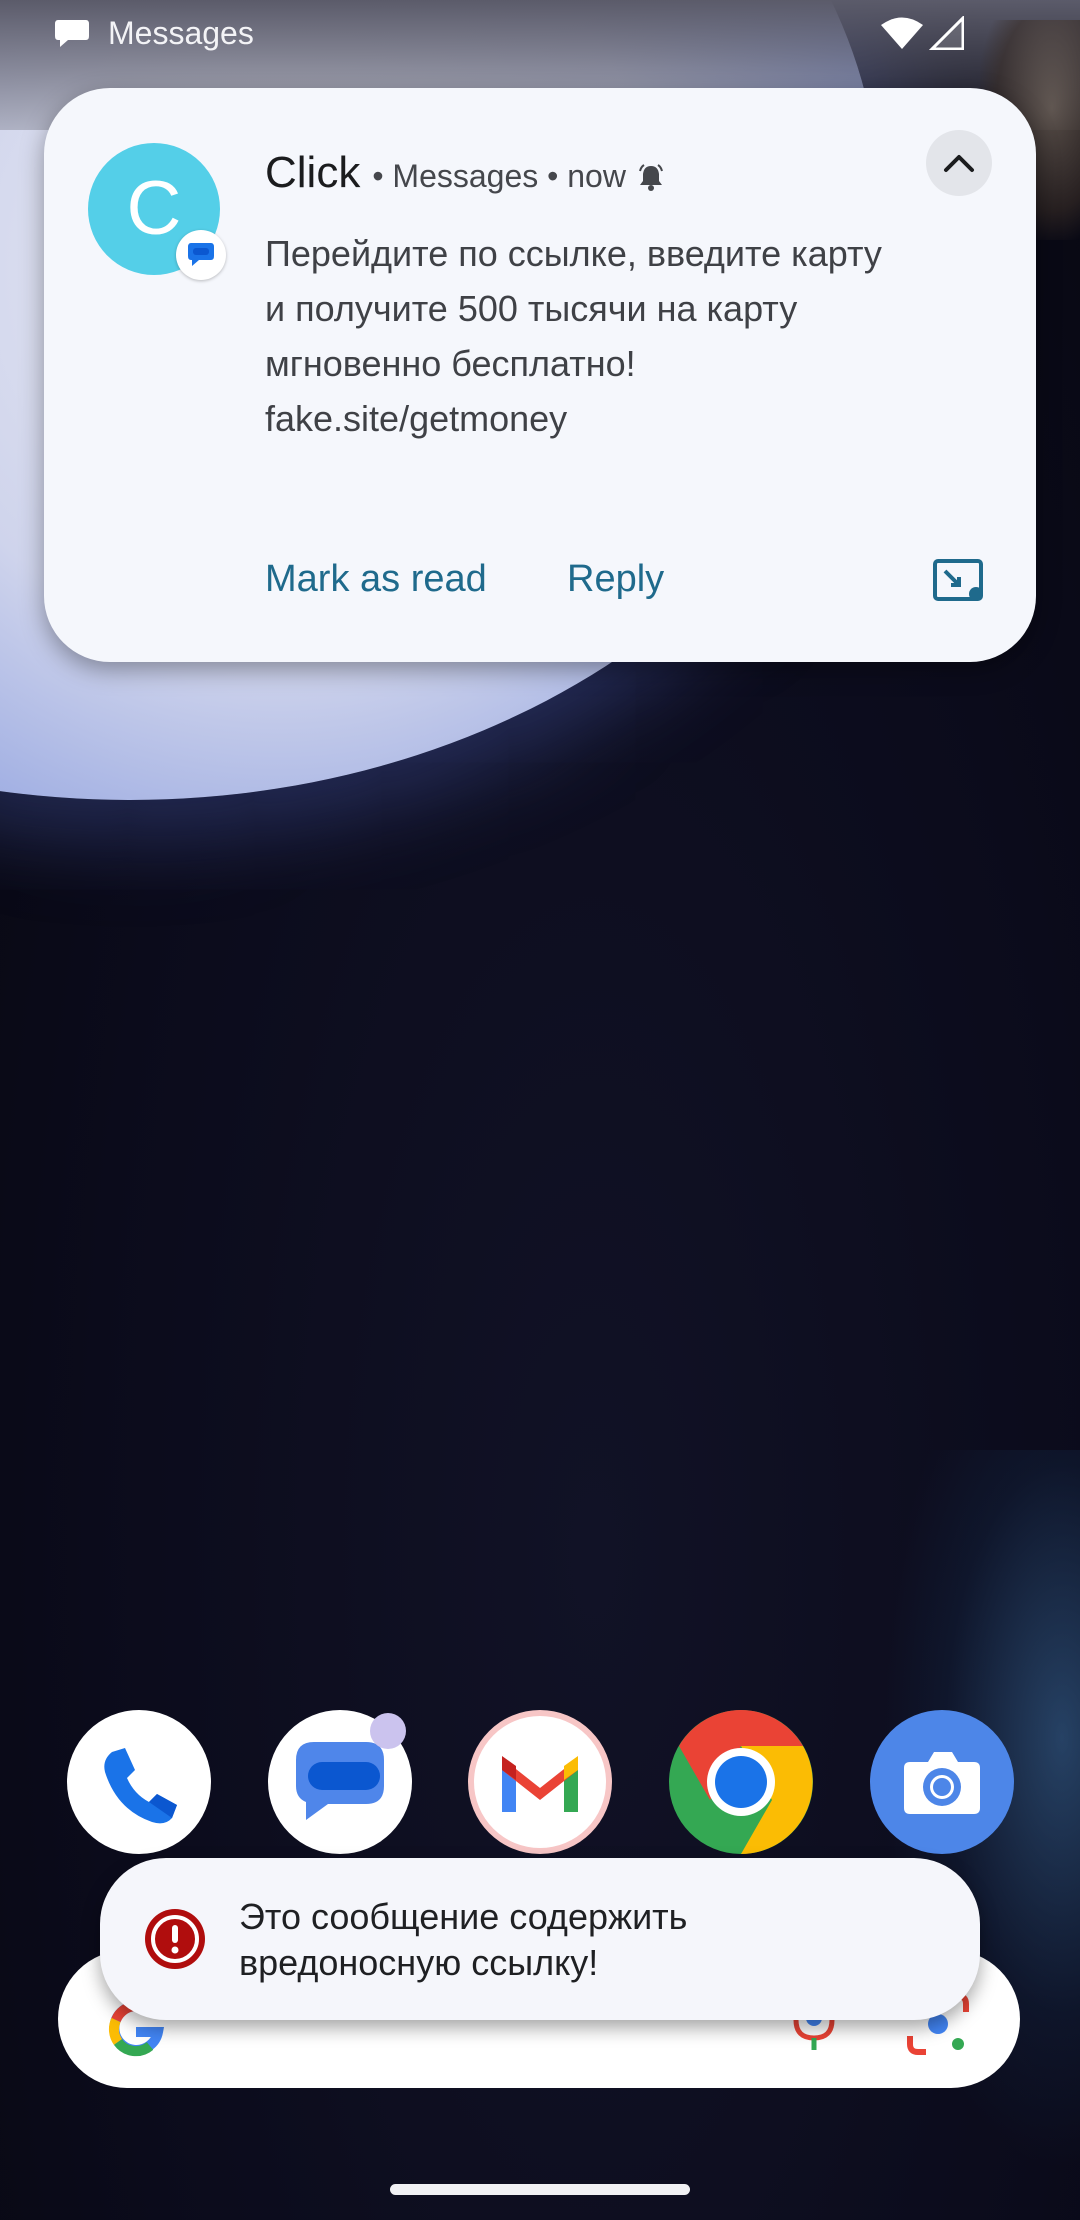  What do you see at coordinates (531, 308) in the screenshot?
I see `body-line: и получите 500 тысячи на карту` at bounding box center [531, 308].